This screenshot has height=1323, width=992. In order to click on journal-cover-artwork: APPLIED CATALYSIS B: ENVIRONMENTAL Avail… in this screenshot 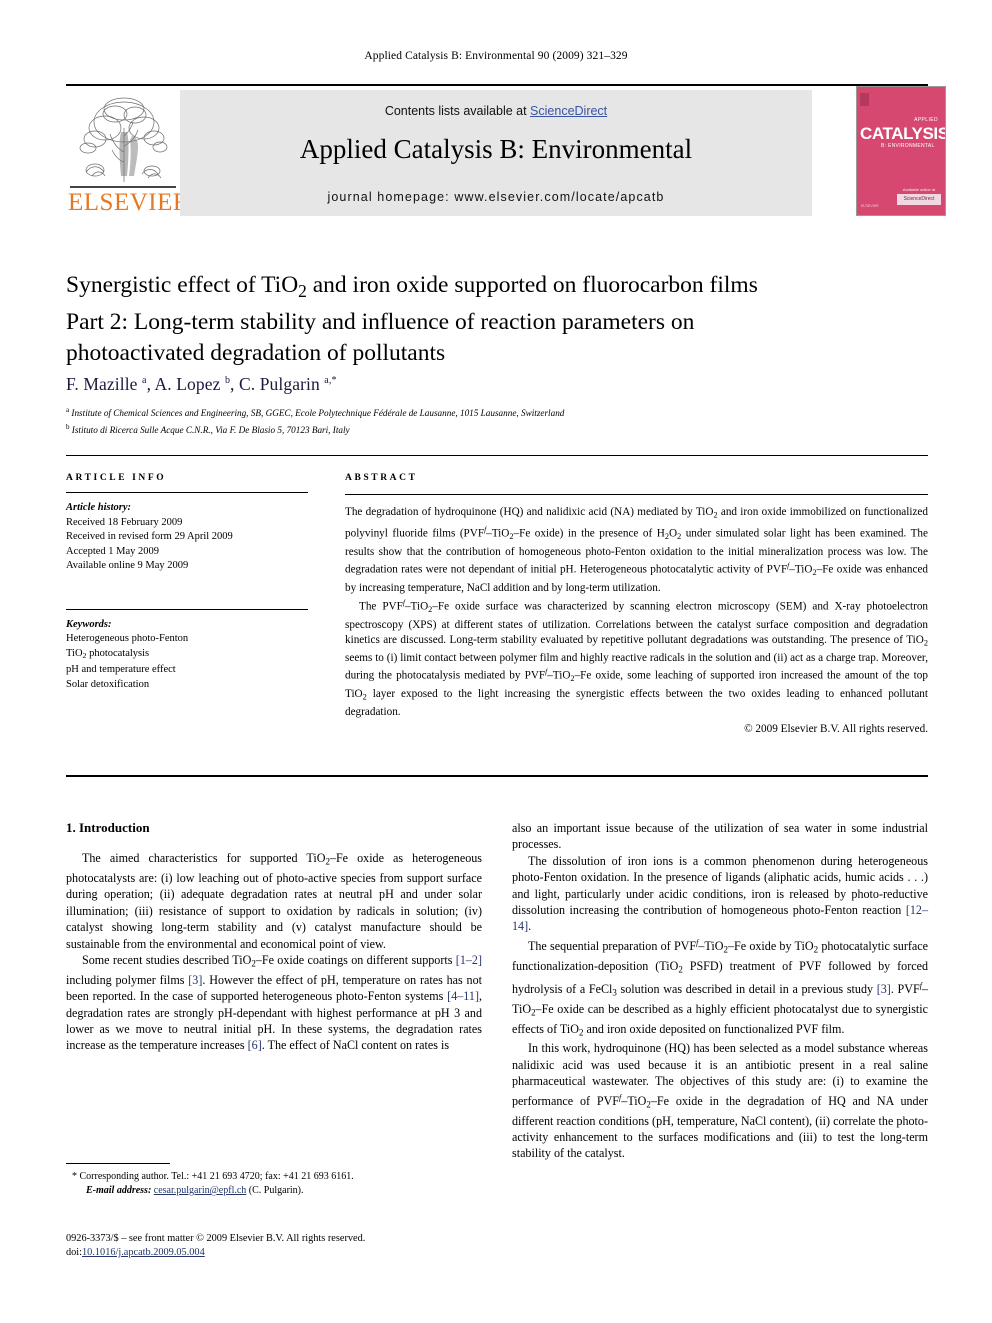, I will do `click(901, 151)`.